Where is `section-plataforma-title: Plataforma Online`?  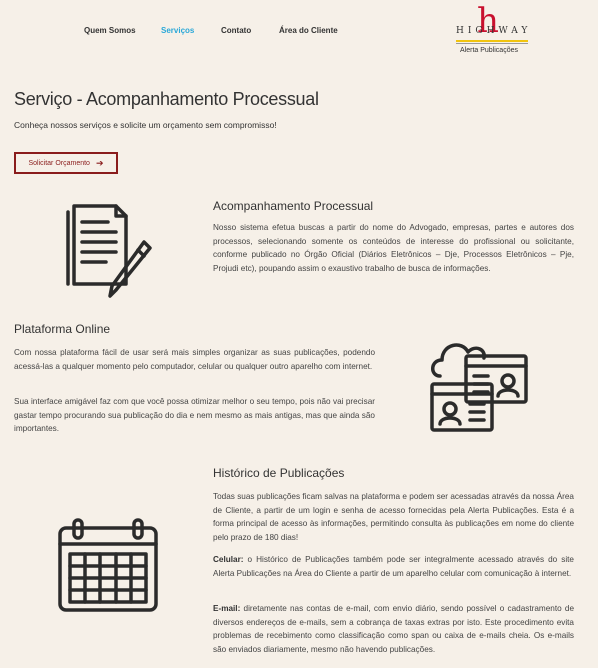 section-plataforma-title: Plataforma Online is located at coordinates (62, 329).